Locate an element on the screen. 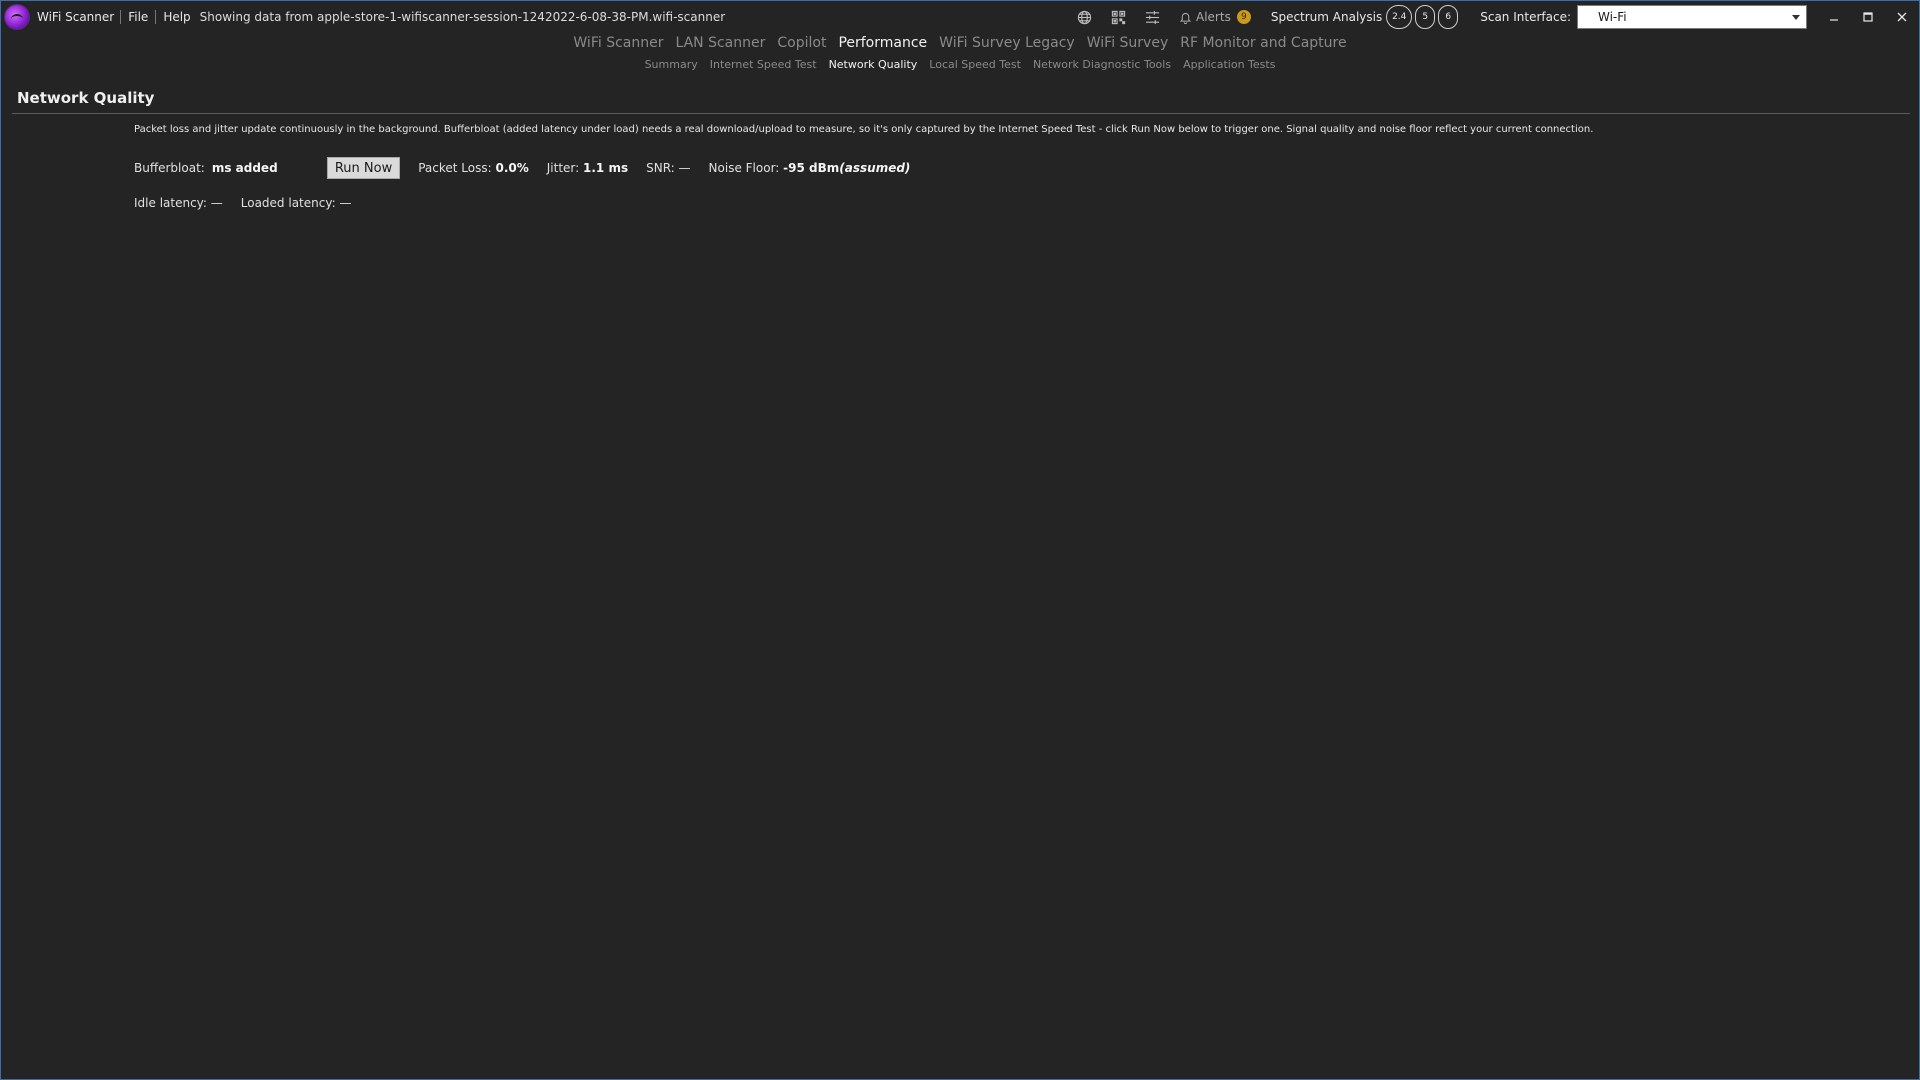 The image size is (1920, 1080). idle-latency-metric: Idle latency: — is located at coordinates (178, 203).